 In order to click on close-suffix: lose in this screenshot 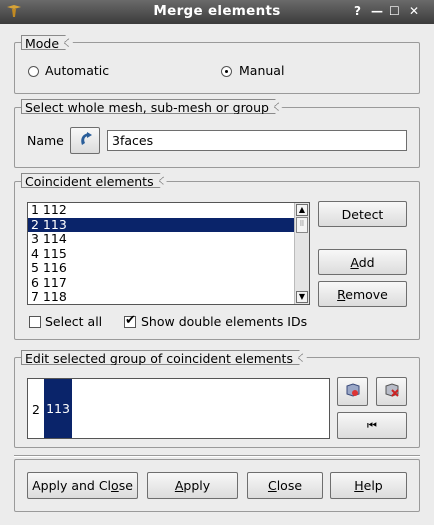, I will do `click(289, 485)`.